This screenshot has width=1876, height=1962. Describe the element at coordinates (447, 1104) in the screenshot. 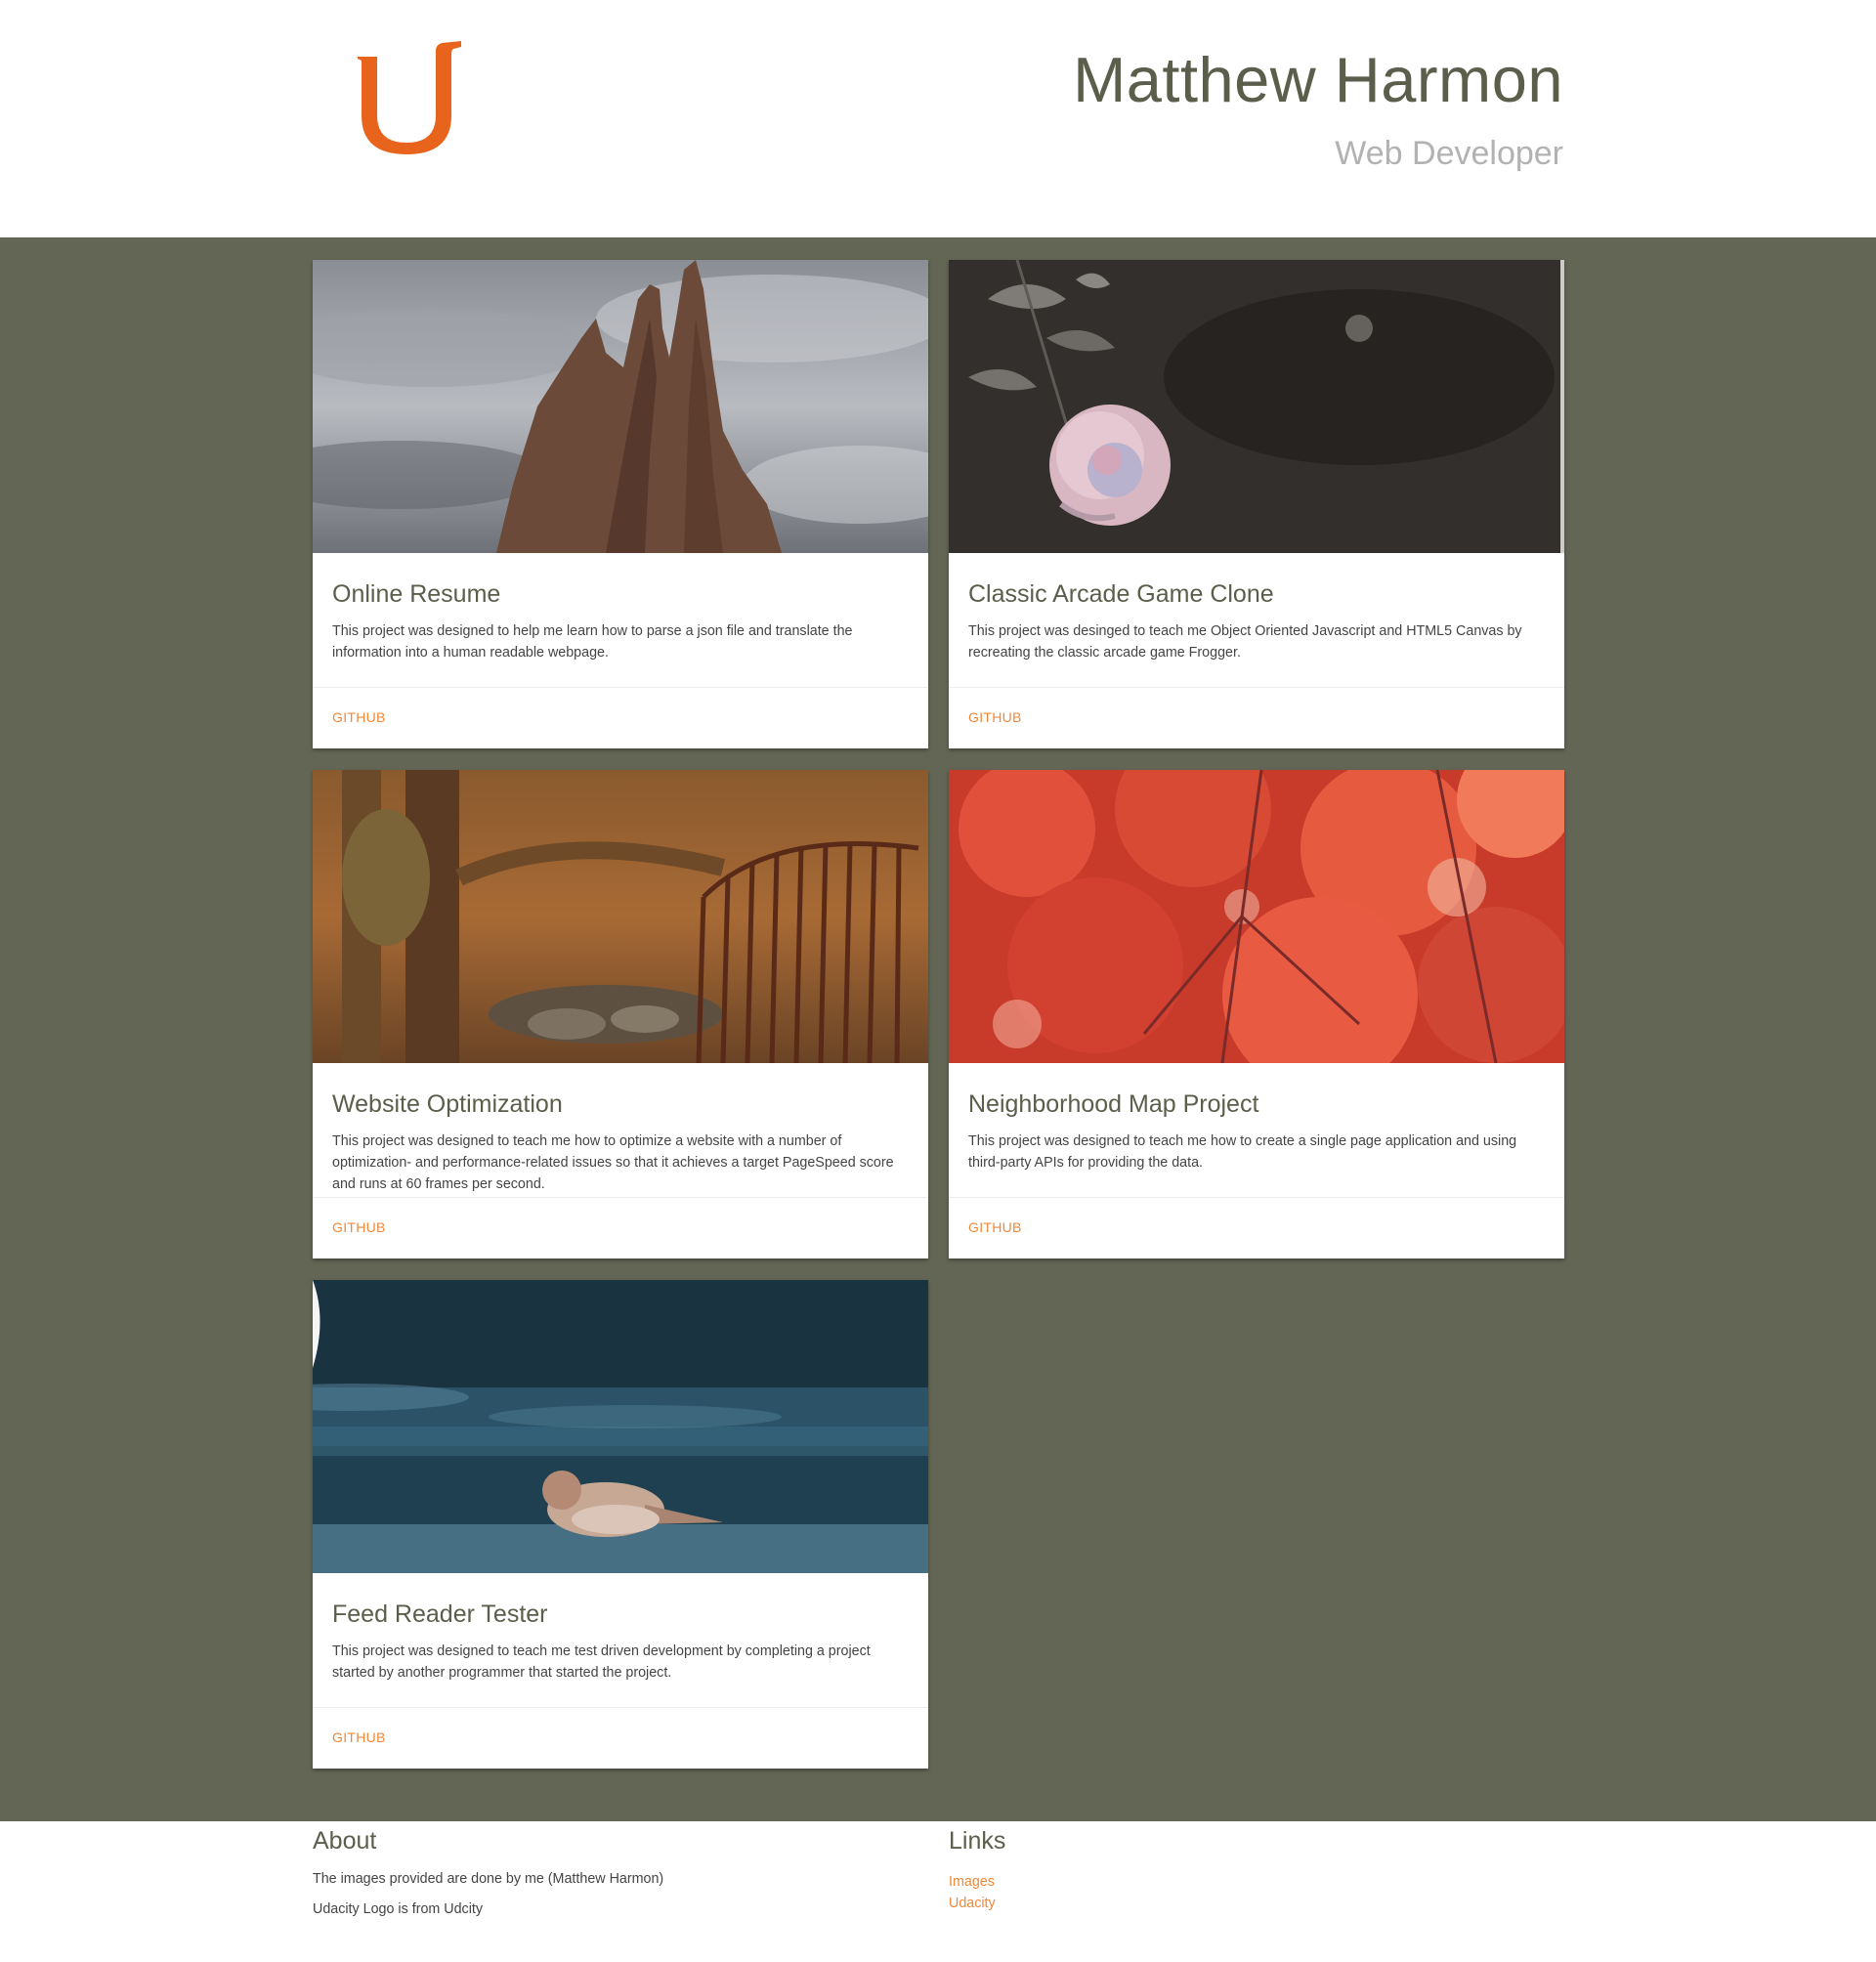

I see `project-title: Website Optimization` at that location.